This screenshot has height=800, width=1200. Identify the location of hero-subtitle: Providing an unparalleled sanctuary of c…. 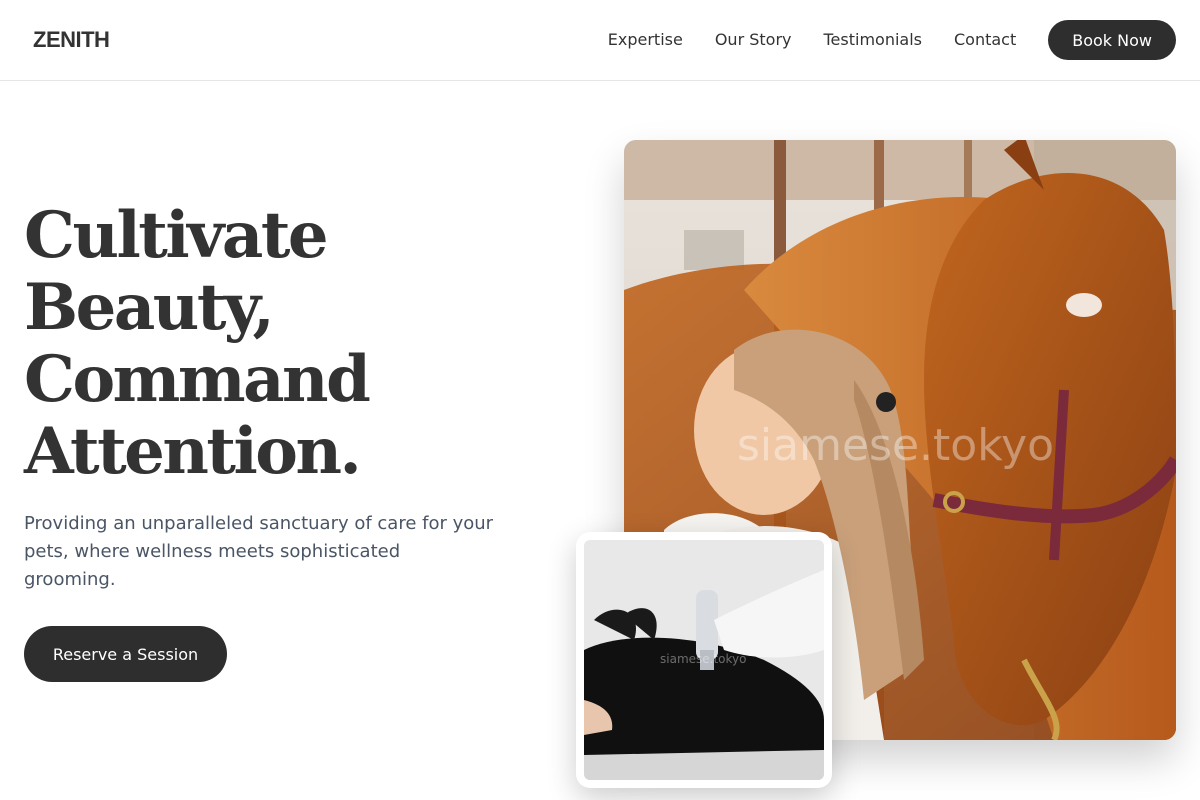
(259, 551).